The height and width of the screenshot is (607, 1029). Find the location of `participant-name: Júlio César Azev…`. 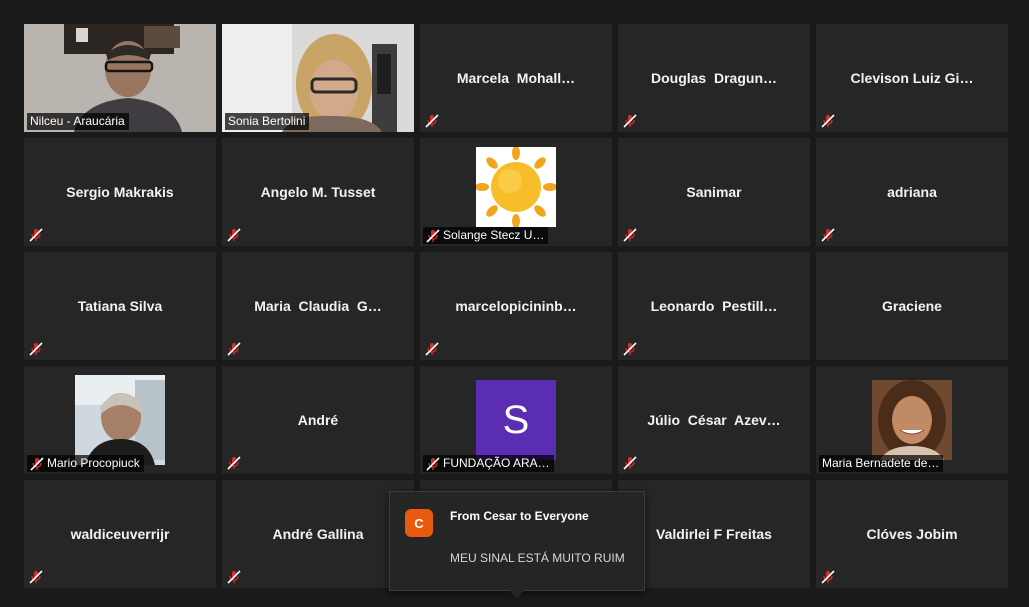

participant-name: Júlio César Azev… is located at coordinates (714, 420).